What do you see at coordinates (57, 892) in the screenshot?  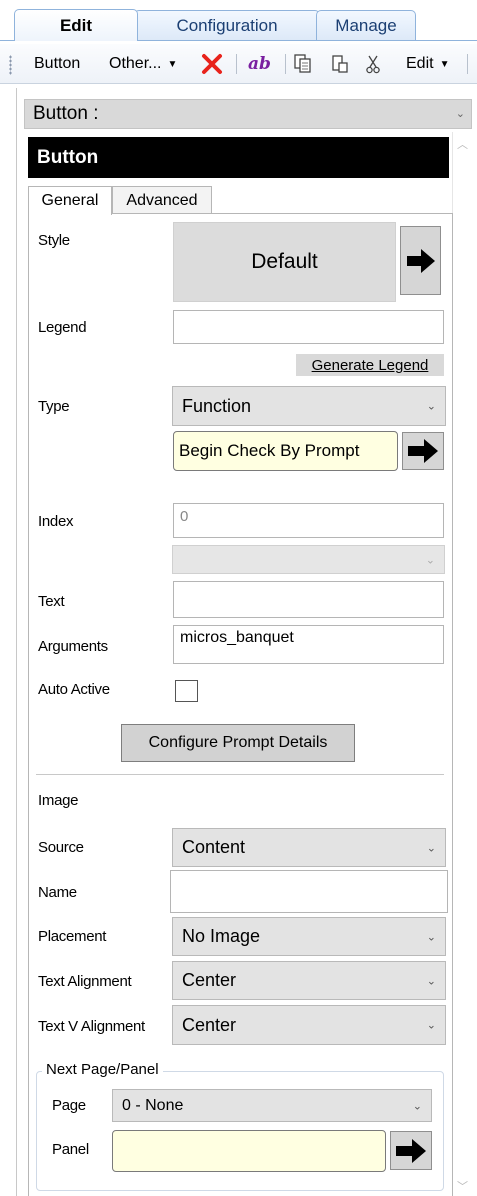 I see `name-label: Name` at bounding box center [57, 892].